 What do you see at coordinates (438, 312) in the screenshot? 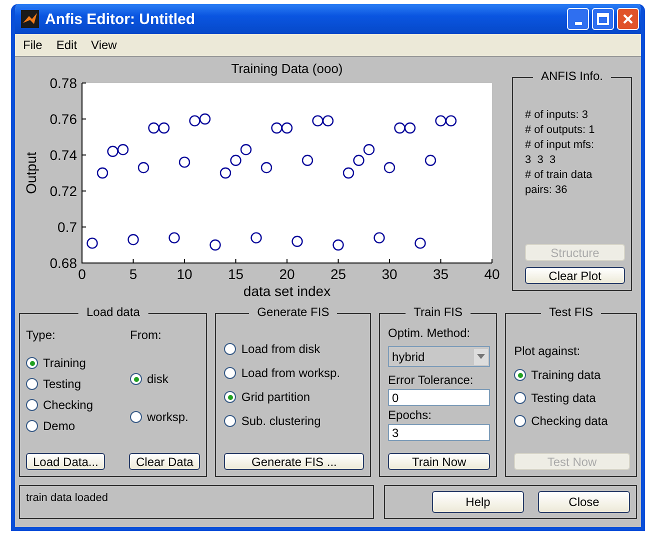
I see `panel-title: Train FIS` at bounding box center [438, 312].